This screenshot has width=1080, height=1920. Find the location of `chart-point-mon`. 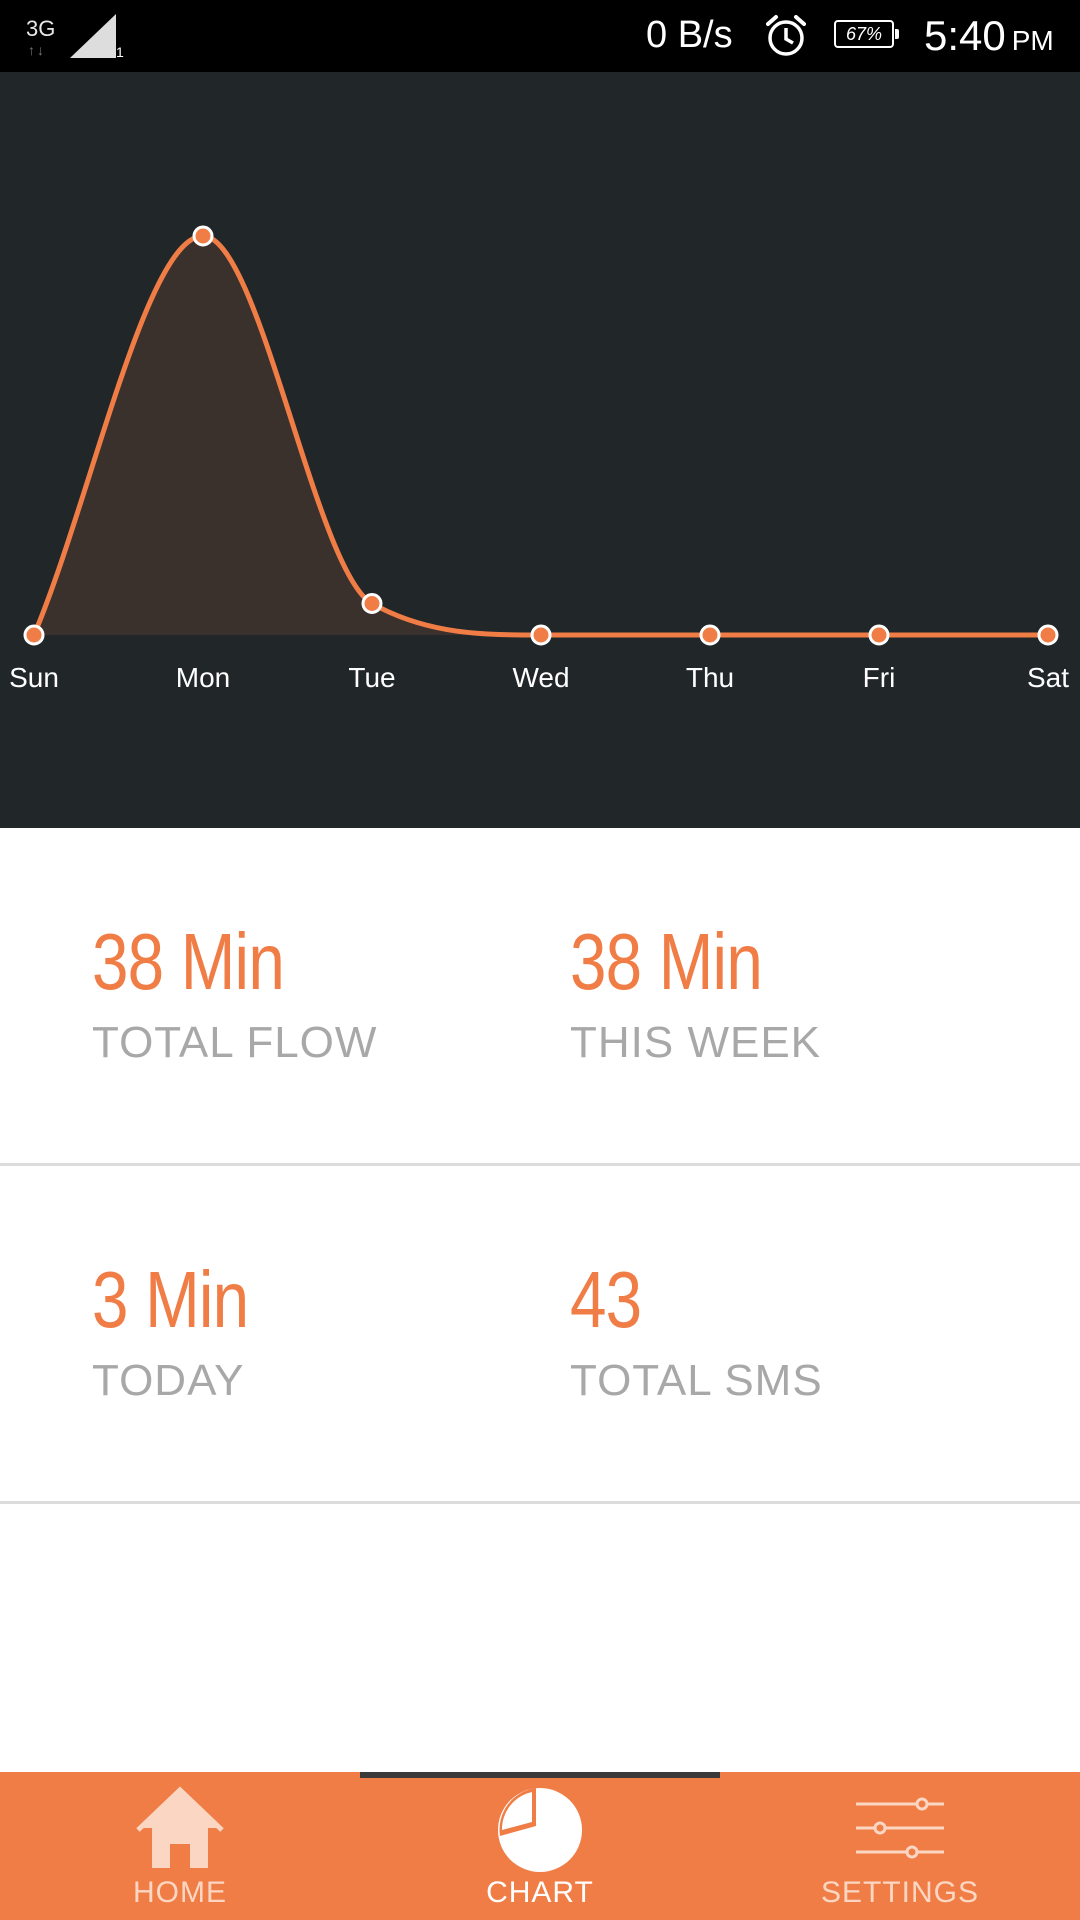

chart-point-mon is located at coordinates (203, 236).